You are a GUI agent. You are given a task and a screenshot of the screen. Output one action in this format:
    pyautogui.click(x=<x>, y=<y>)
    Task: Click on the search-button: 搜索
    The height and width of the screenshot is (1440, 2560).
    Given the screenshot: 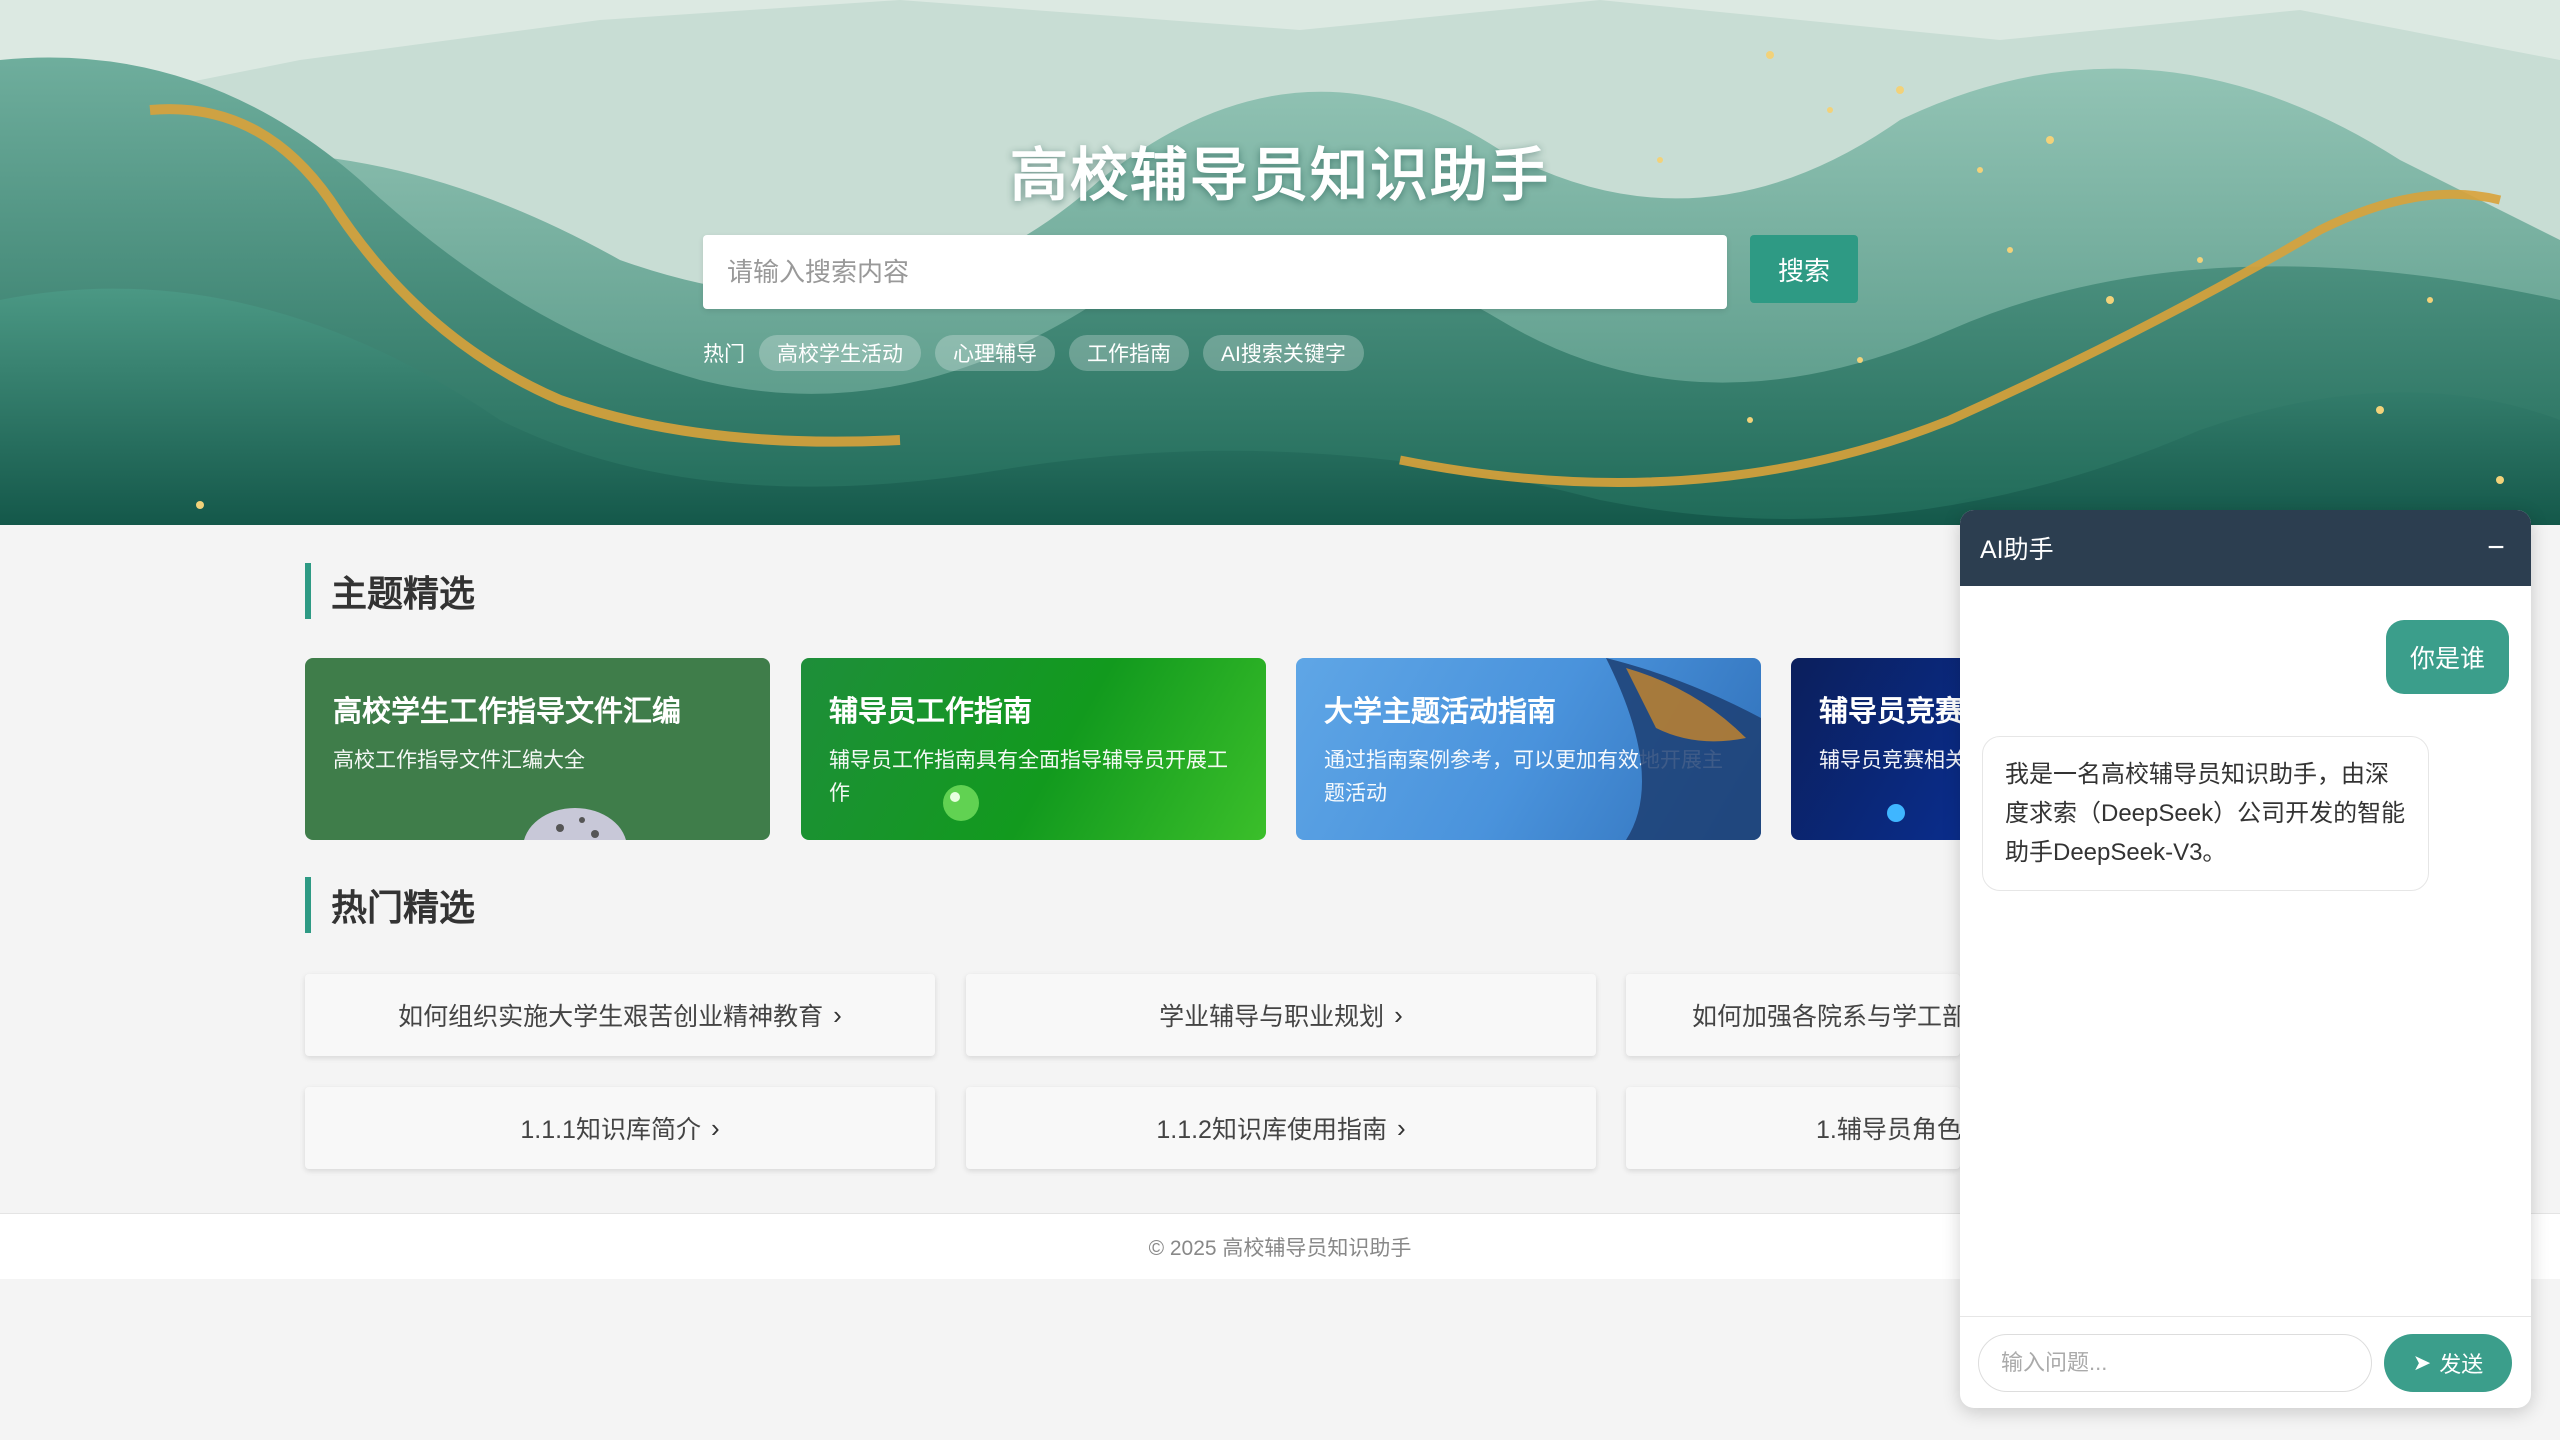 What is the action you would take?
    pyautogui.click(x=1804, y=269)
    